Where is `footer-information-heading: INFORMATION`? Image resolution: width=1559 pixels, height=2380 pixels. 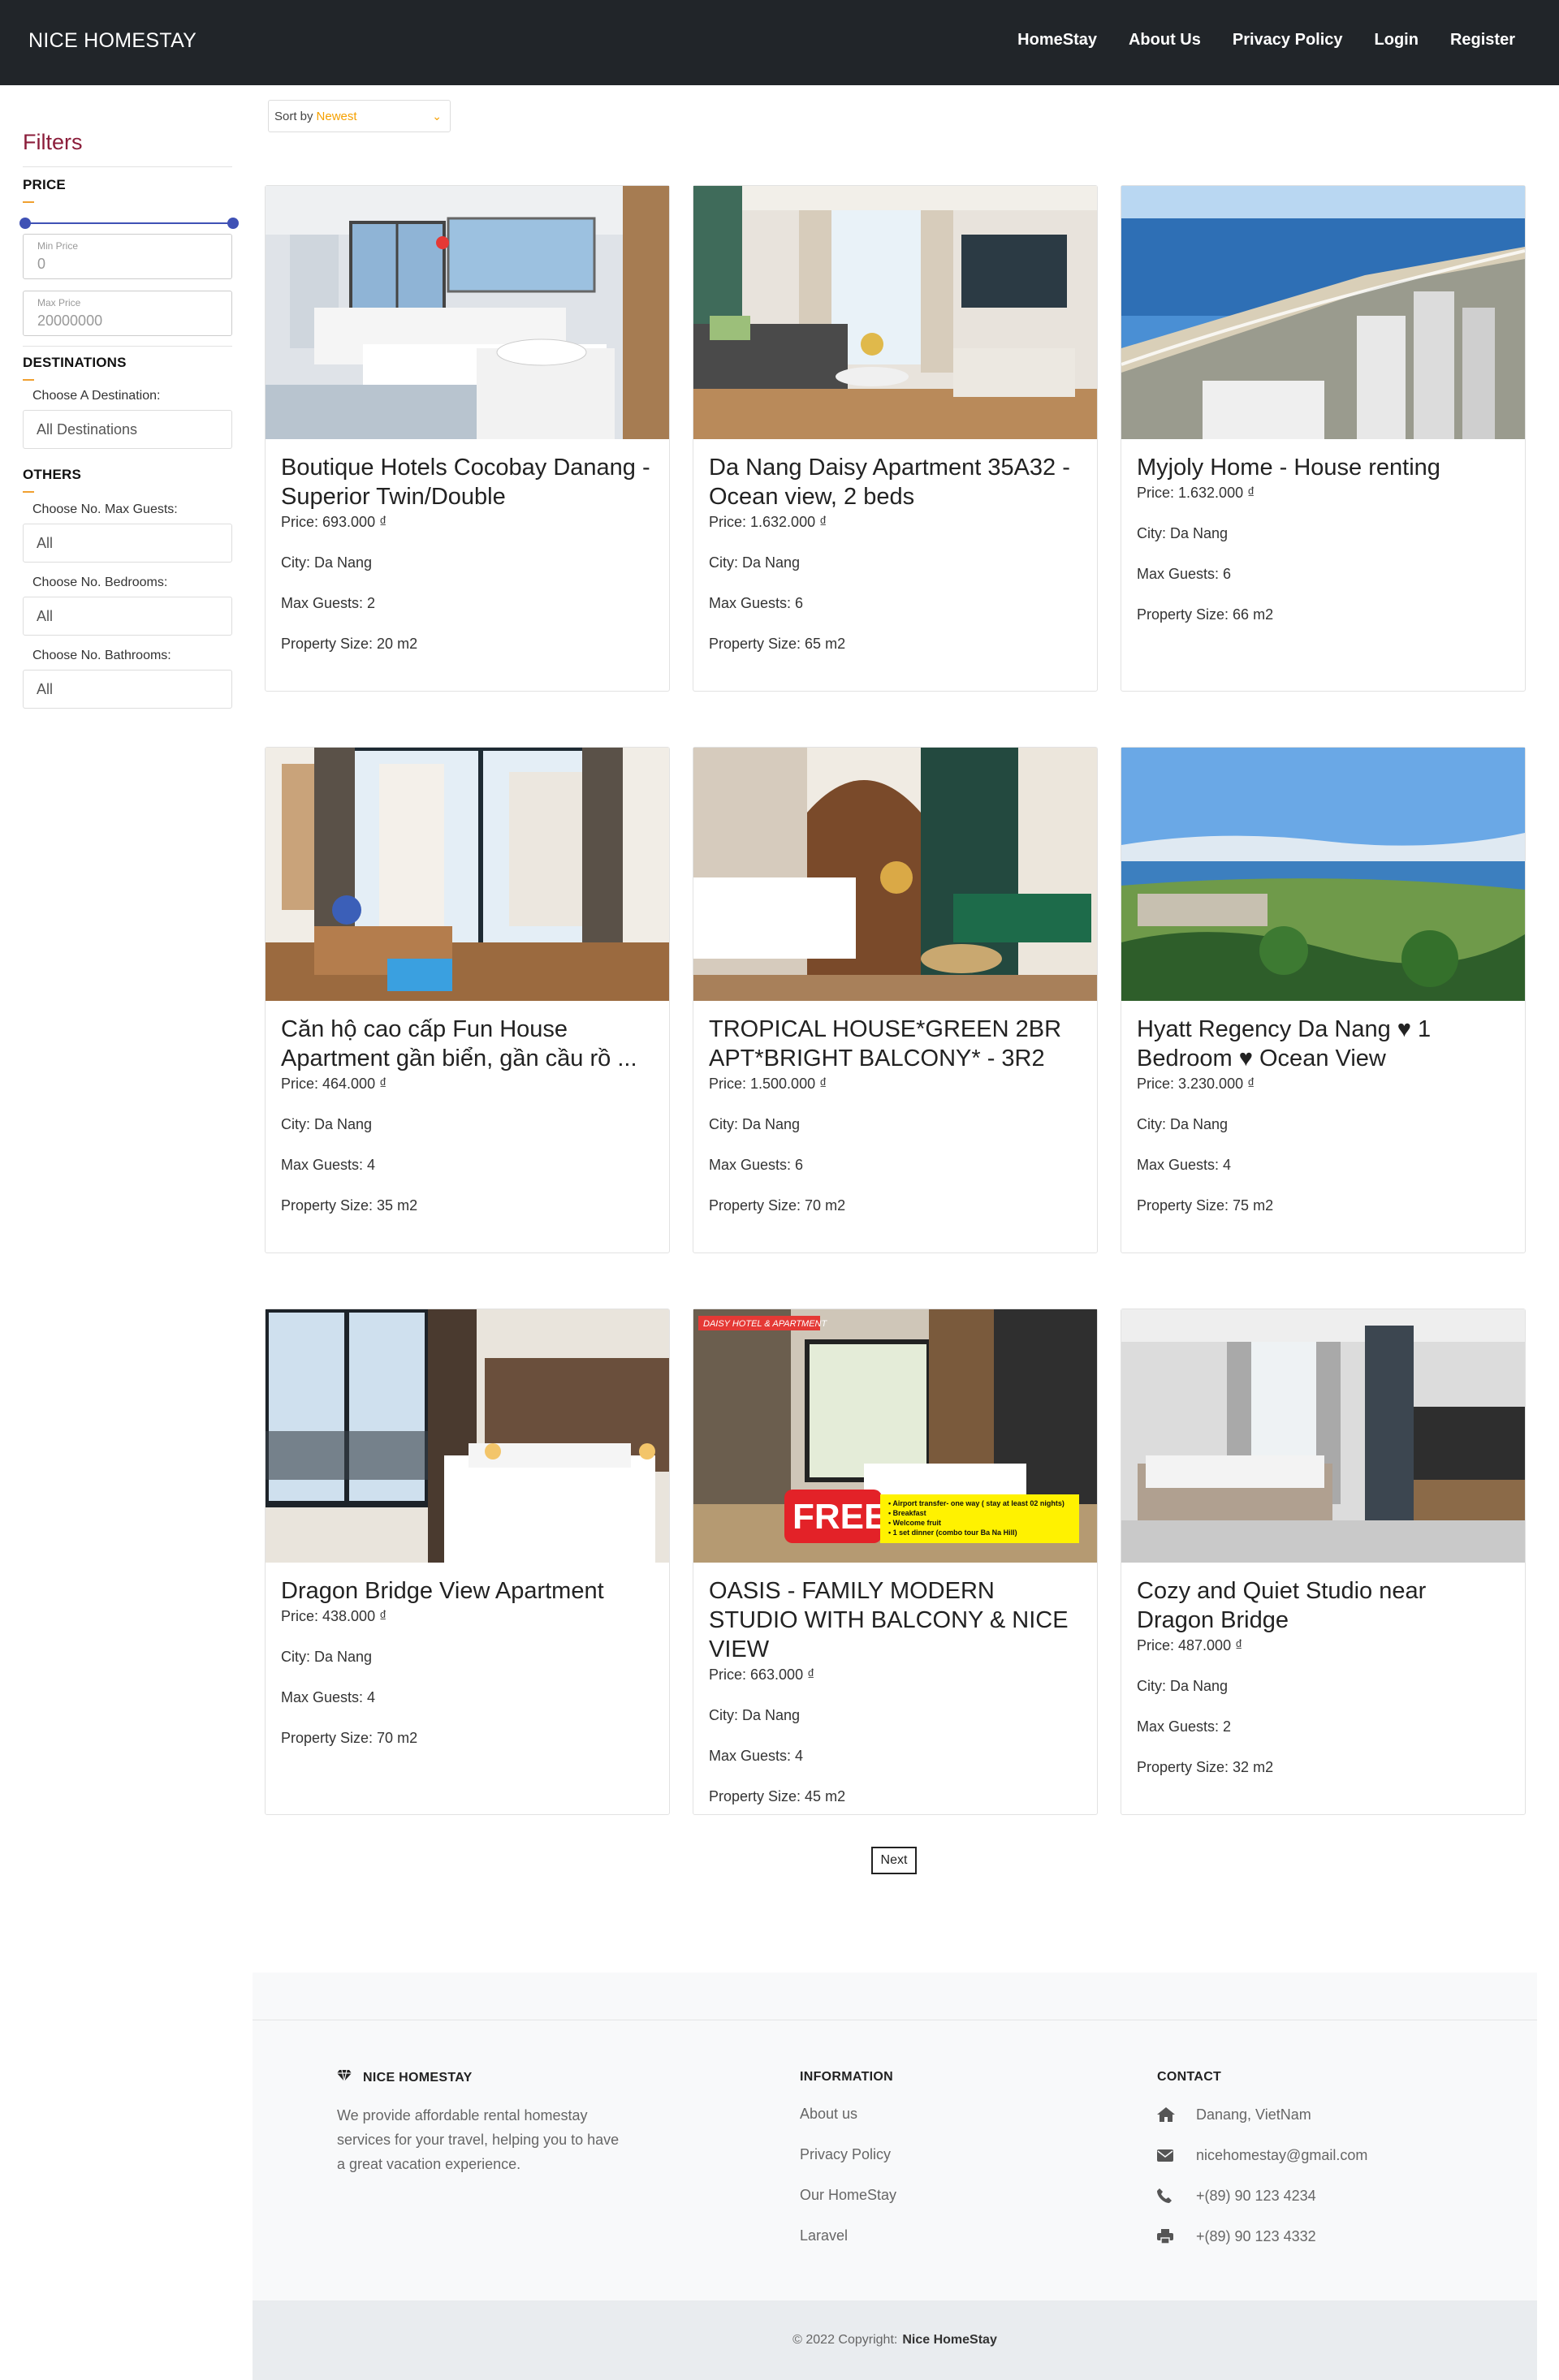 footer-information-heading: INFORMATION is located at coordinates (847, 2077).